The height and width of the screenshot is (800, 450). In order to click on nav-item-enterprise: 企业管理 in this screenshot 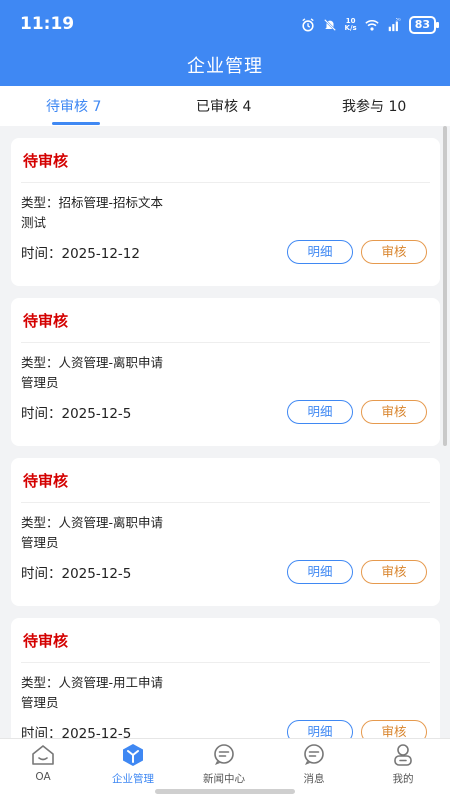, I will do `click(133, 764)`.